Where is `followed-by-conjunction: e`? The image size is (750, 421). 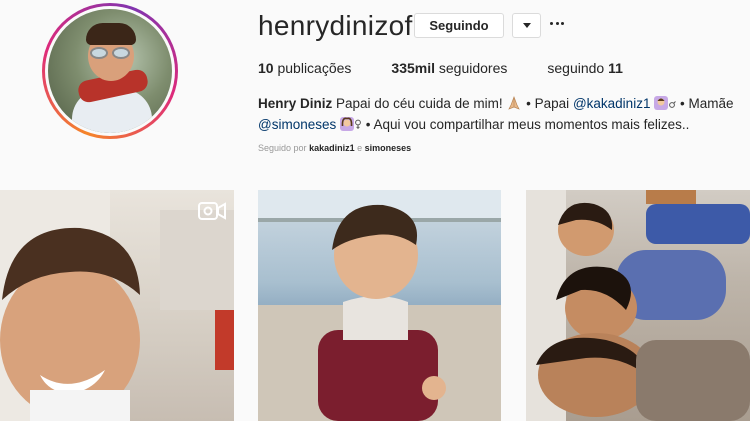 followed-by-conjunction: e is located at coordinates (360, 148).